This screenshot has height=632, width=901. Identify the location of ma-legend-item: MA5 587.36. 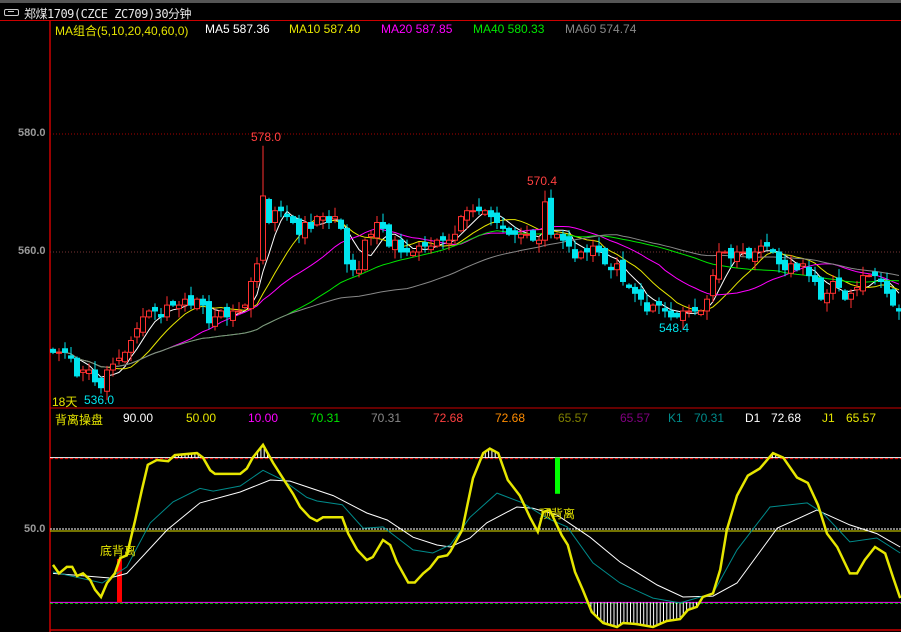
(237, 29).